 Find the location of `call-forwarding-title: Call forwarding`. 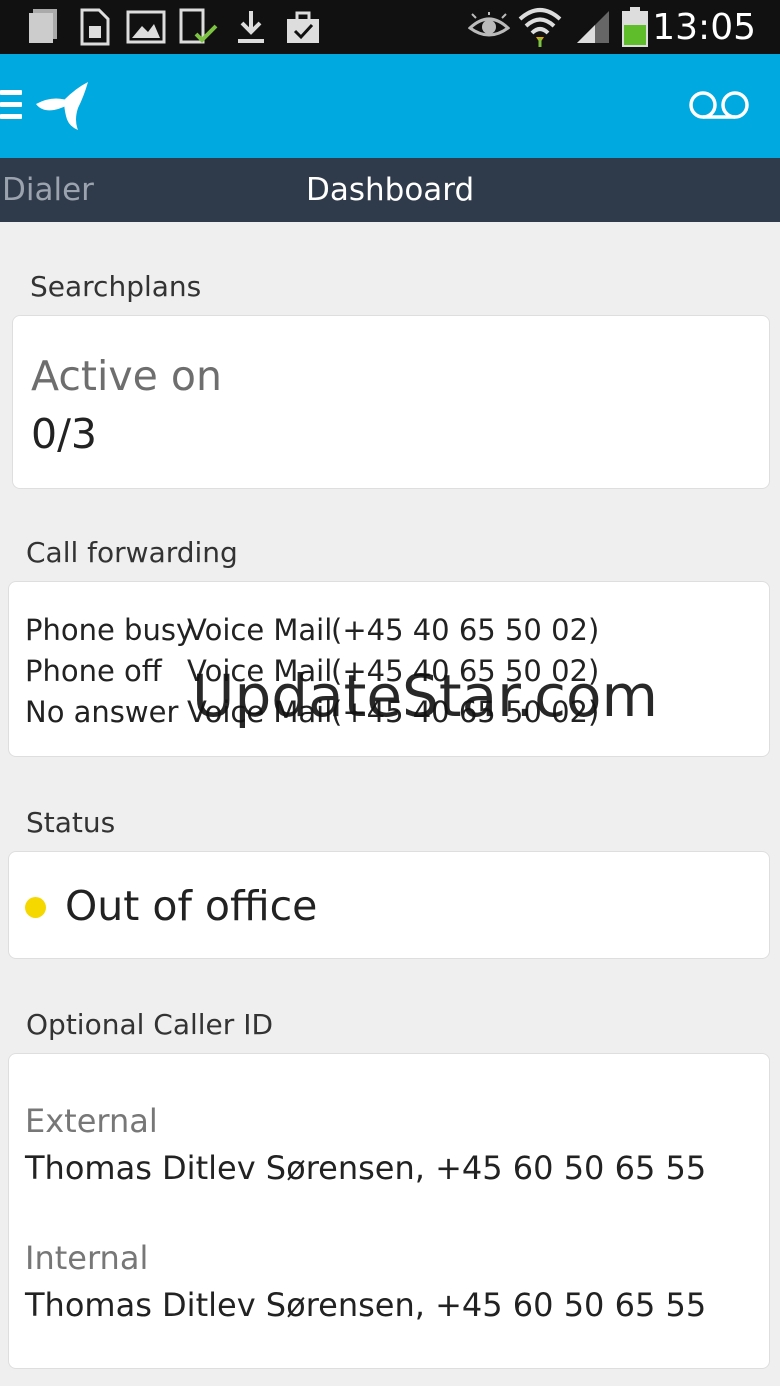

call-forwarding-title: Call forwarding is located at coordinates (132, 552).